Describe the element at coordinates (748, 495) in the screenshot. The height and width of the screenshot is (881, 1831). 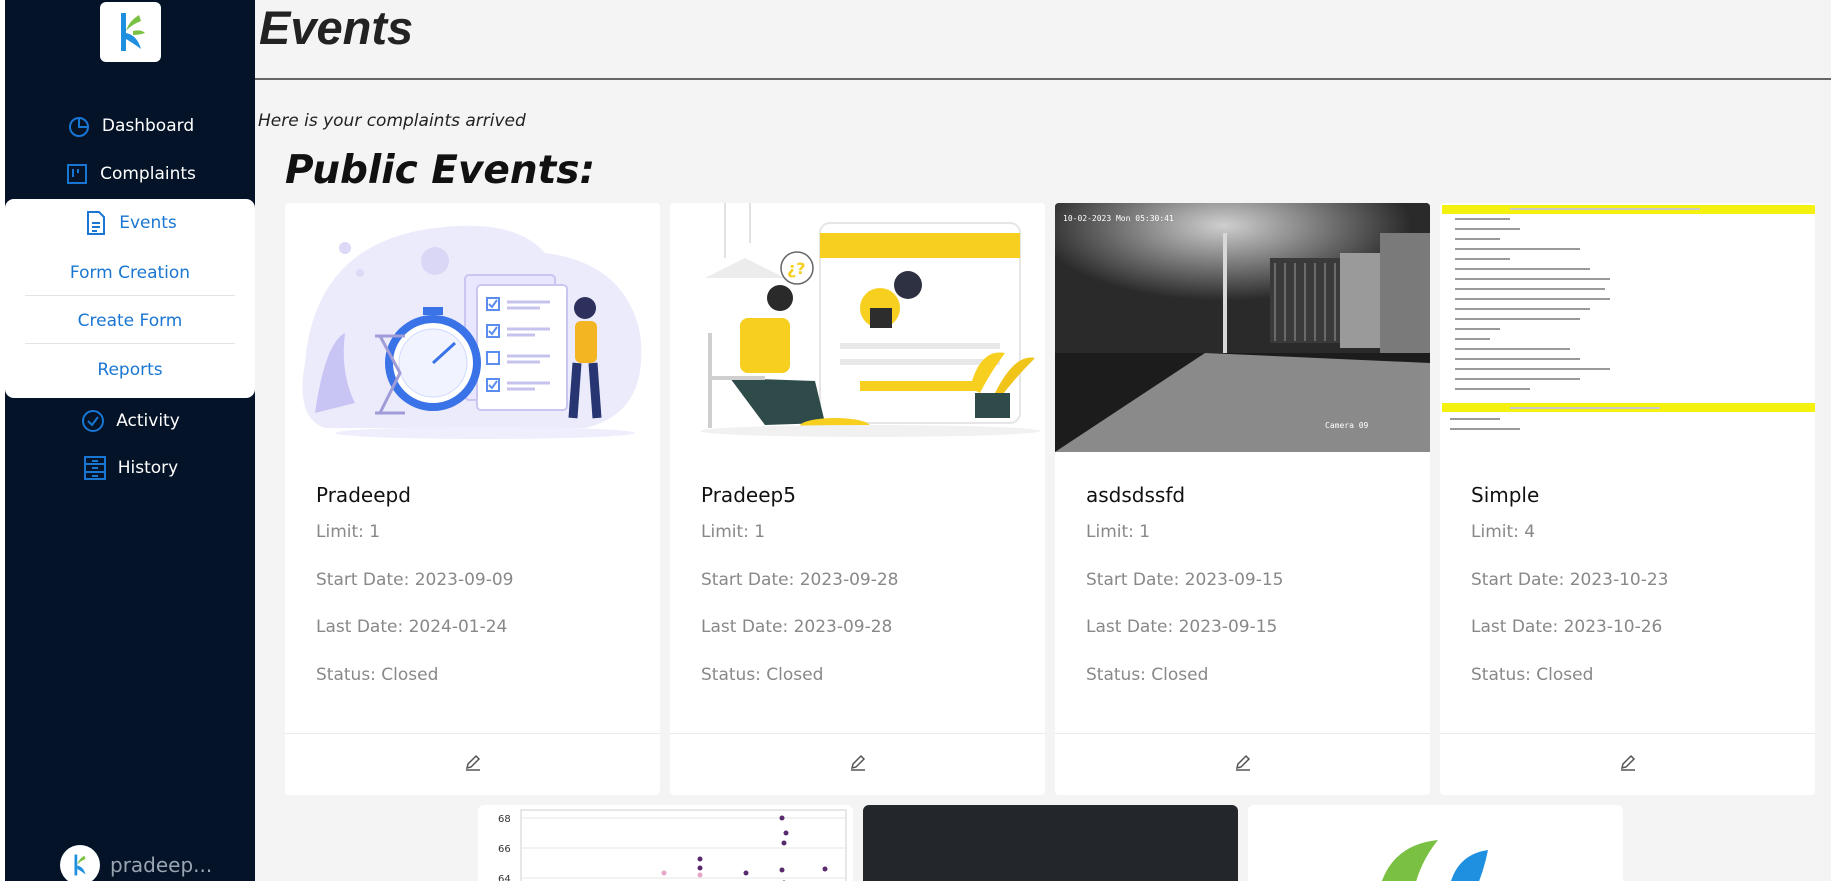
I see `event-name: Pradeep5` at that location.